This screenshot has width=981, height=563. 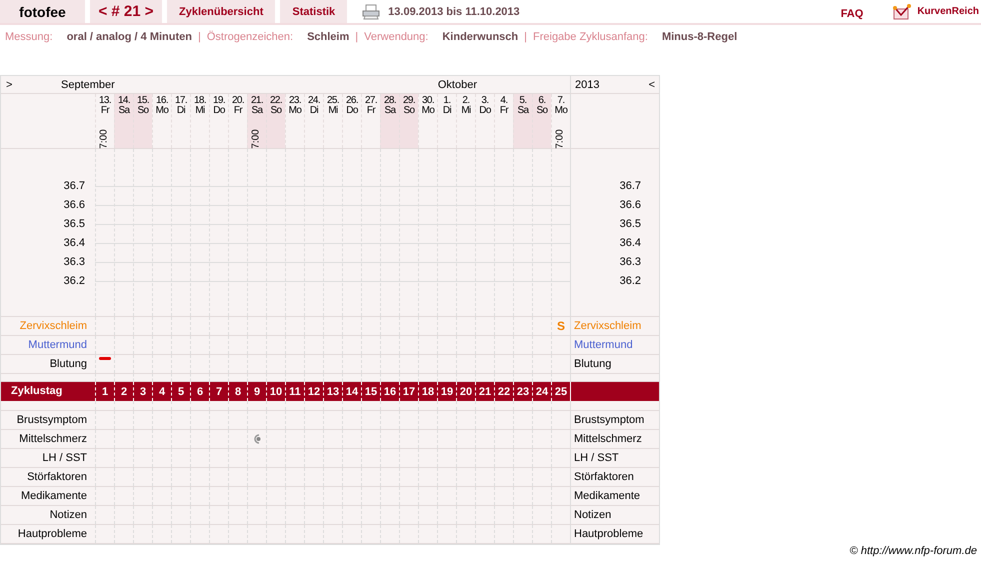 I want to click on month-label: Oktober, so click(x=457, y=84).